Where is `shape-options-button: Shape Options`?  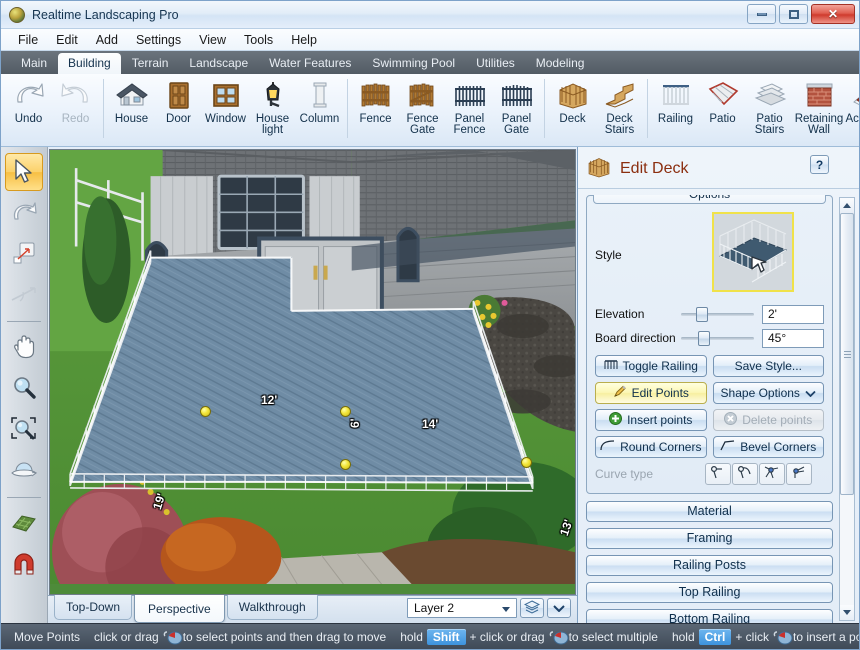 shape-options-button: Shape Options is located at coordinates (768, 392).